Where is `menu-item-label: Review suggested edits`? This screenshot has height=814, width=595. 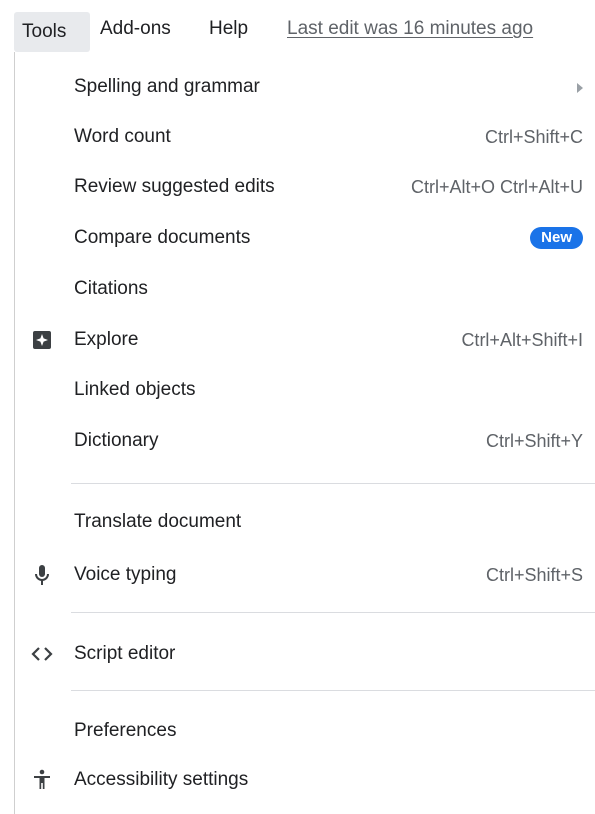
menu-item-label: Review suggested edits is located at coordinates (174, 186).